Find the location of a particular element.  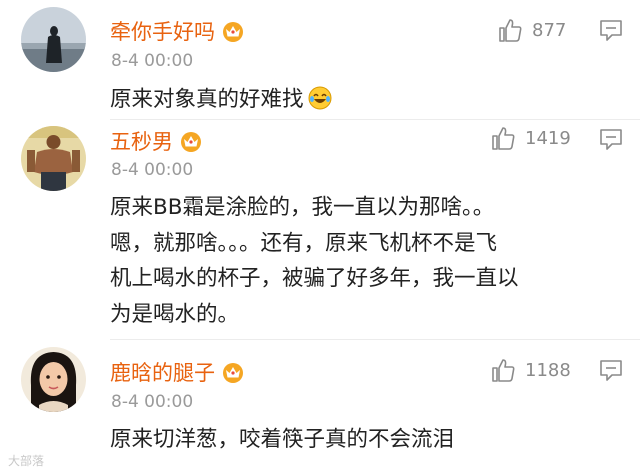

username-text: 五秒男 is located at coordinates (141, 142).